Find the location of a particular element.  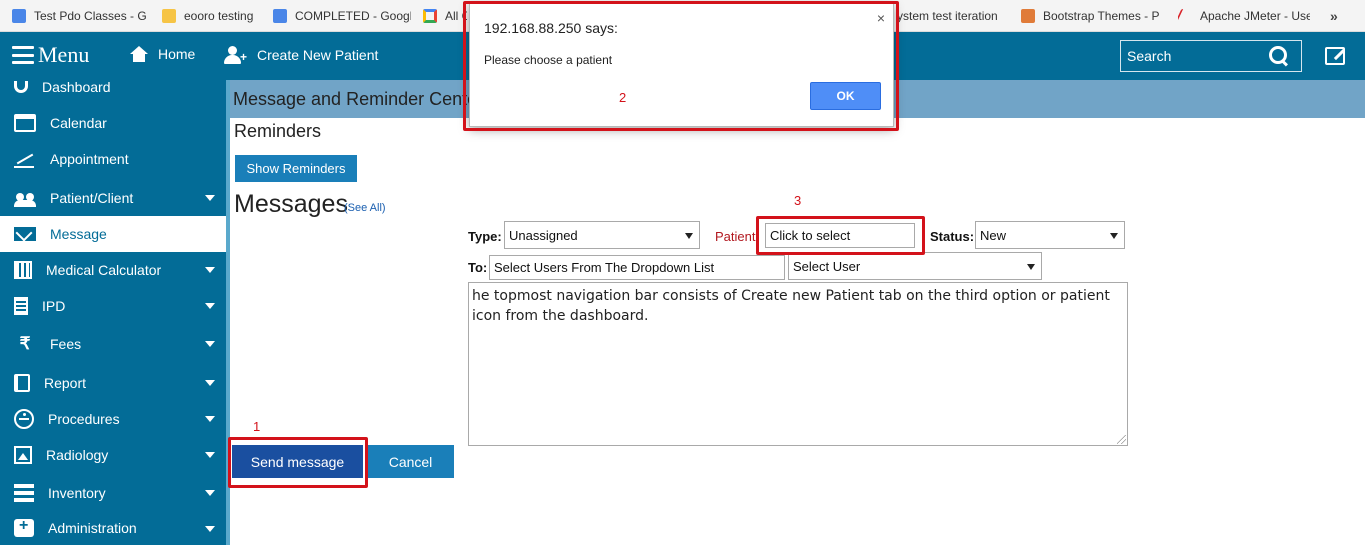

edit-icon is located at coordinates (1335, 56).